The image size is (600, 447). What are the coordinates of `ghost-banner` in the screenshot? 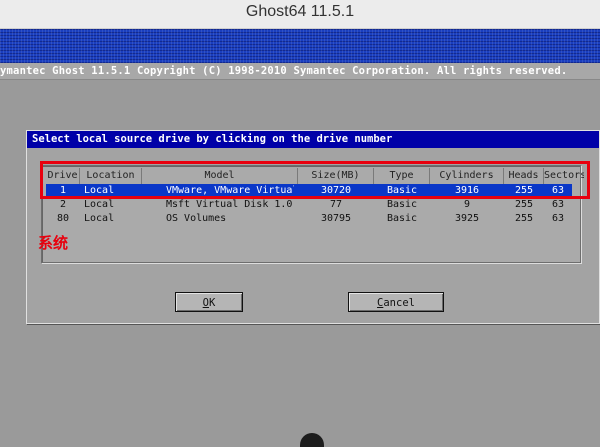 It's located at (300, 46).